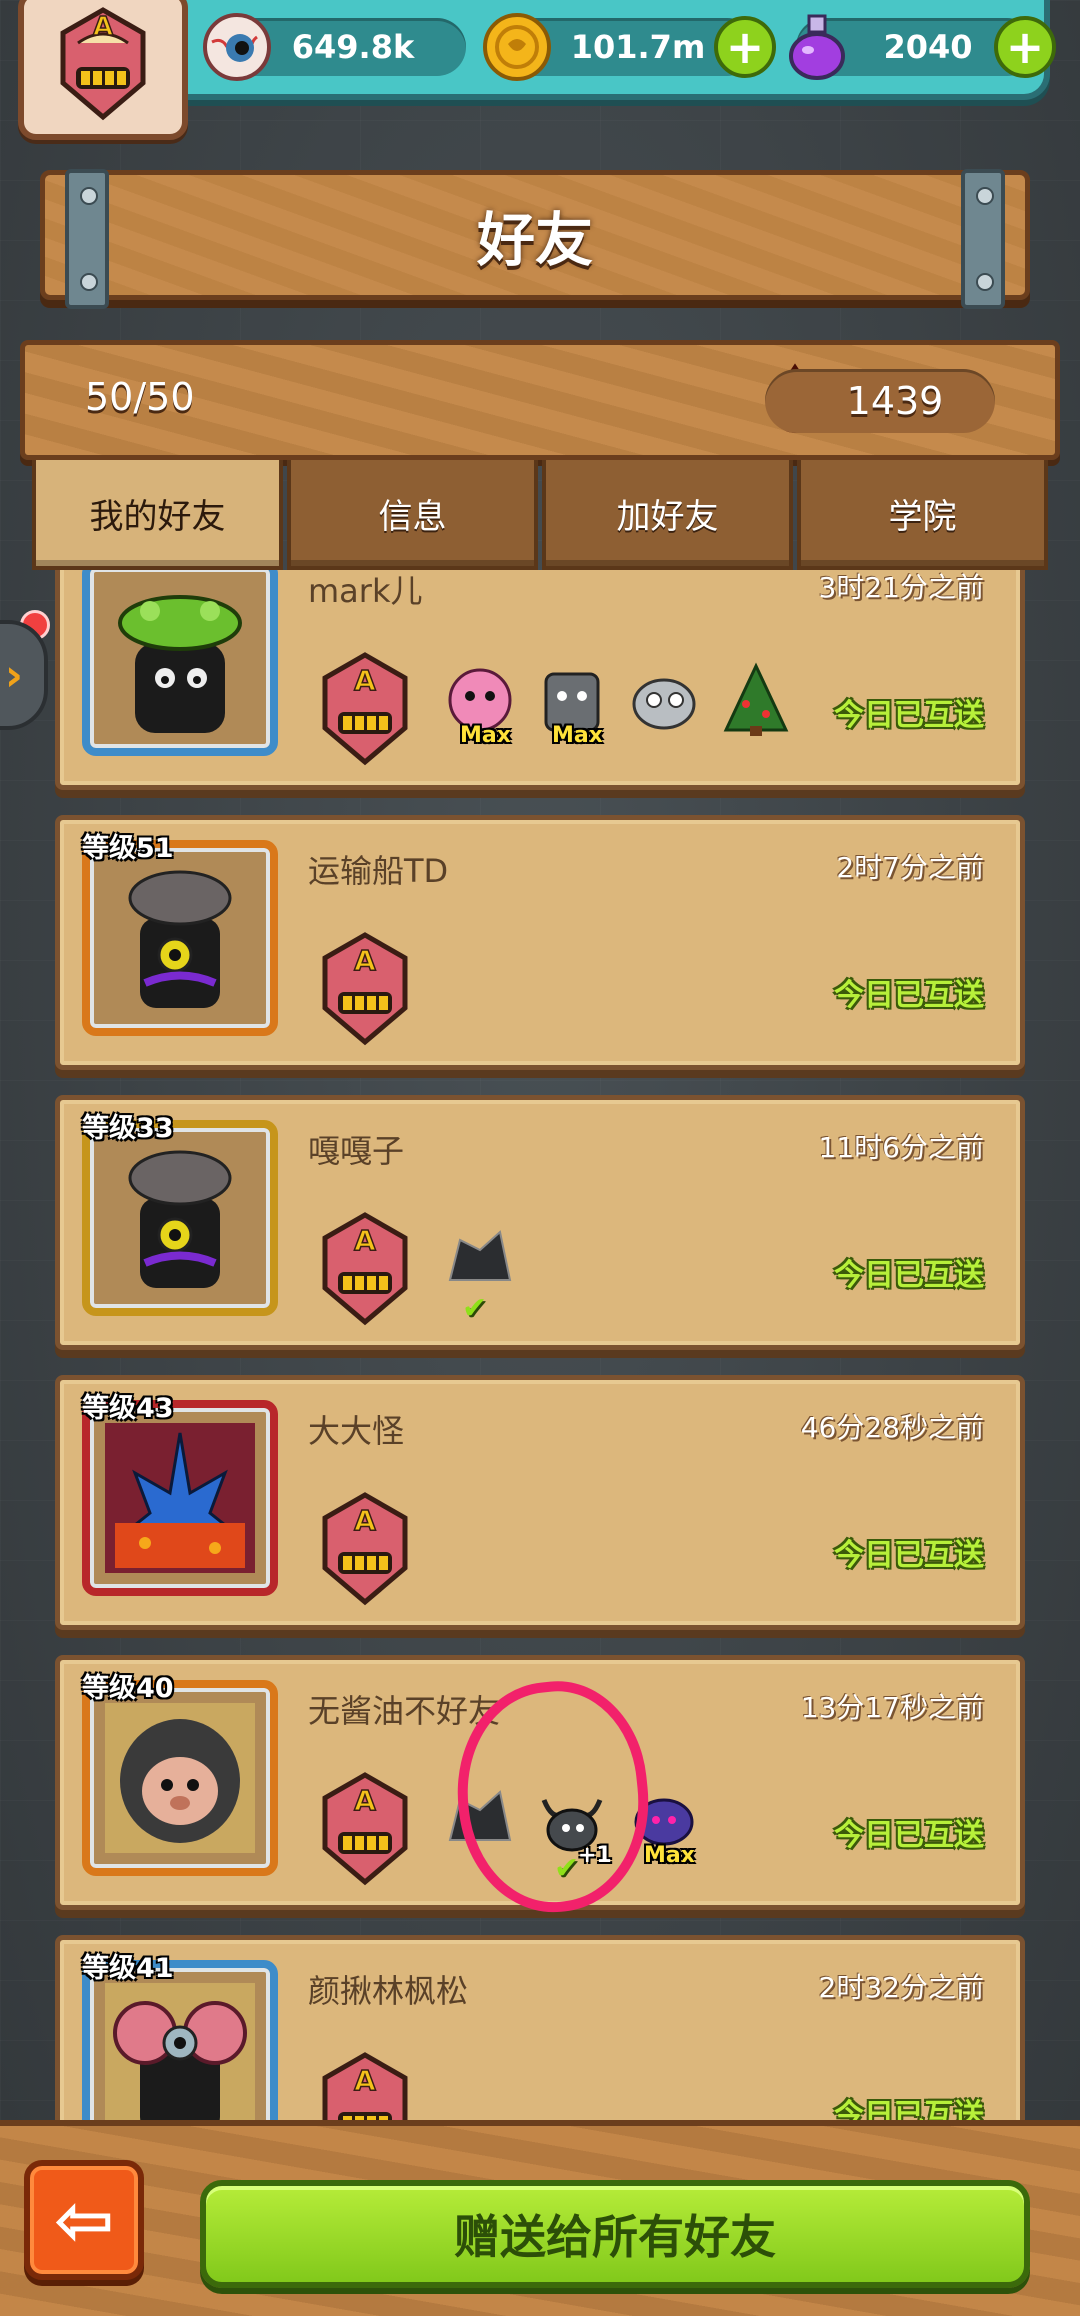 This screenshot has width=1080, height=2316. Describe the element at coordinates (334, 47) in the screenshot. I see `eye-resource: 649.8k` at that location.